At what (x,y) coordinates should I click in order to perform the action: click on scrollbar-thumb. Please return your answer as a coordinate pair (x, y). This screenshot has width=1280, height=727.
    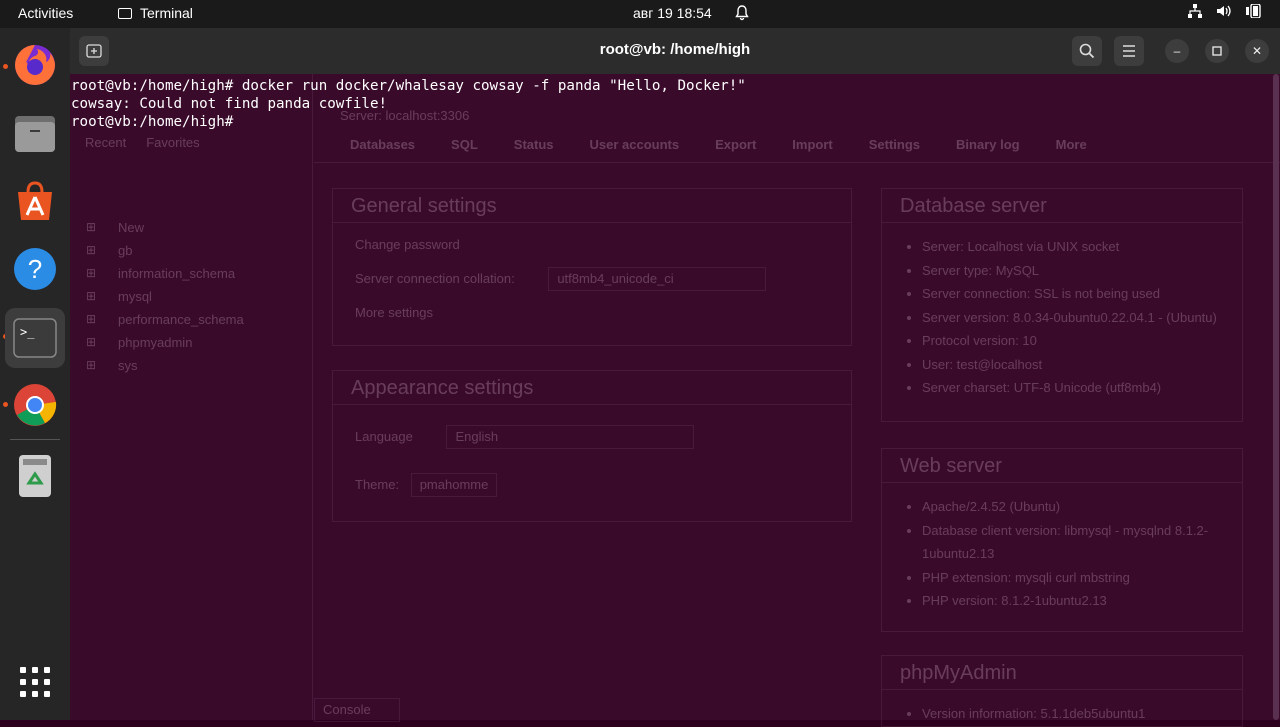
    Looking at the image, I should click on (1276, 397).